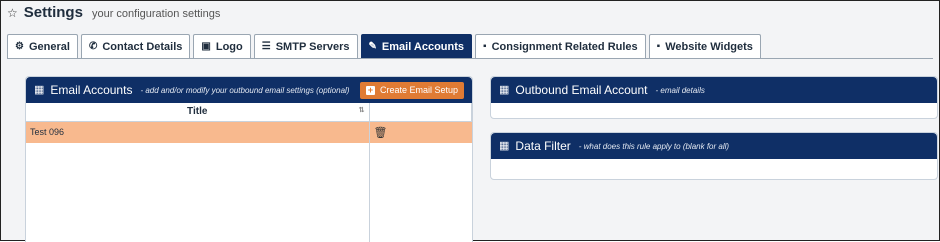 The image size is (940, 242). I want to click on tab-logo: ▣ Logo, so click(222, 46).